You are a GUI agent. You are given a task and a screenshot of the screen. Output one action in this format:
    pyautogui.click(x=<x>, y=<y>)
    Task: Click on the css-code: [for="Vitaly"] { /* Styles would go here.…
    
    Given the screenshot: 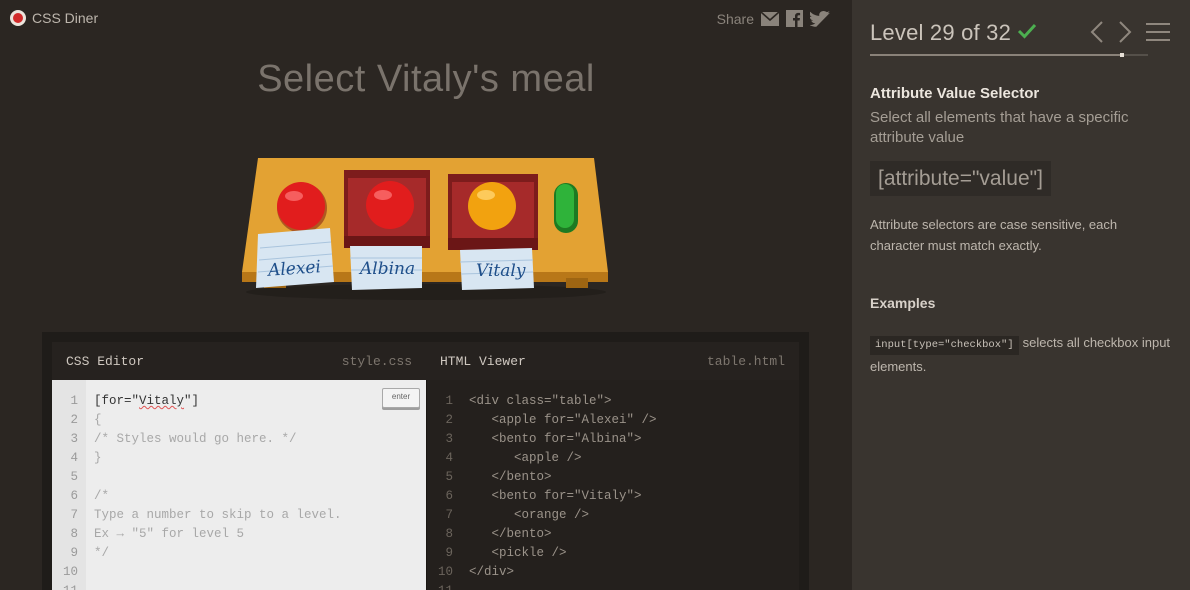 What is the action you would take?
    pyautogui.click(x=256, y=485)
    